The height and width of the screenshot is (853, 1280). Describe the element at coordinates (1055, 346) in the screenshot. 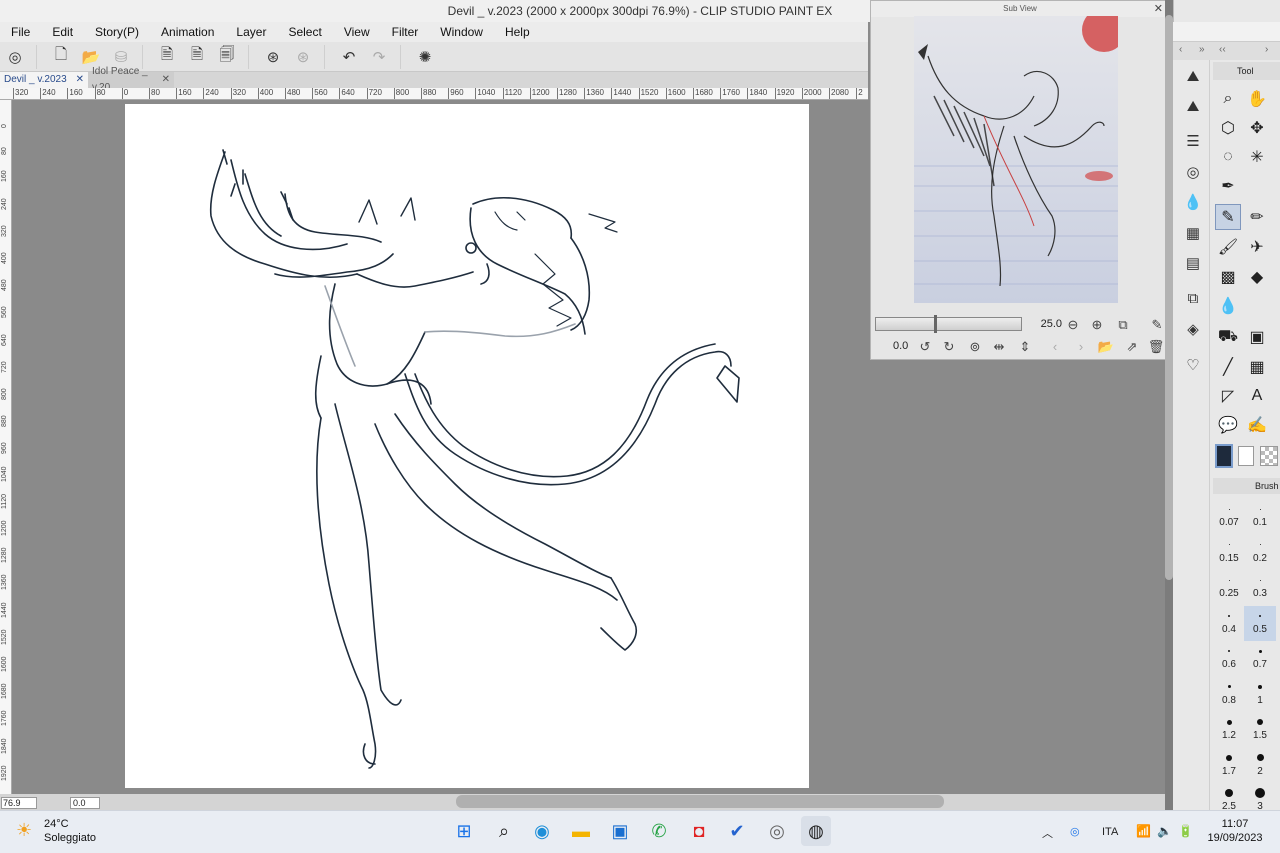

I see `previous-image-icon: ‹` at that location.